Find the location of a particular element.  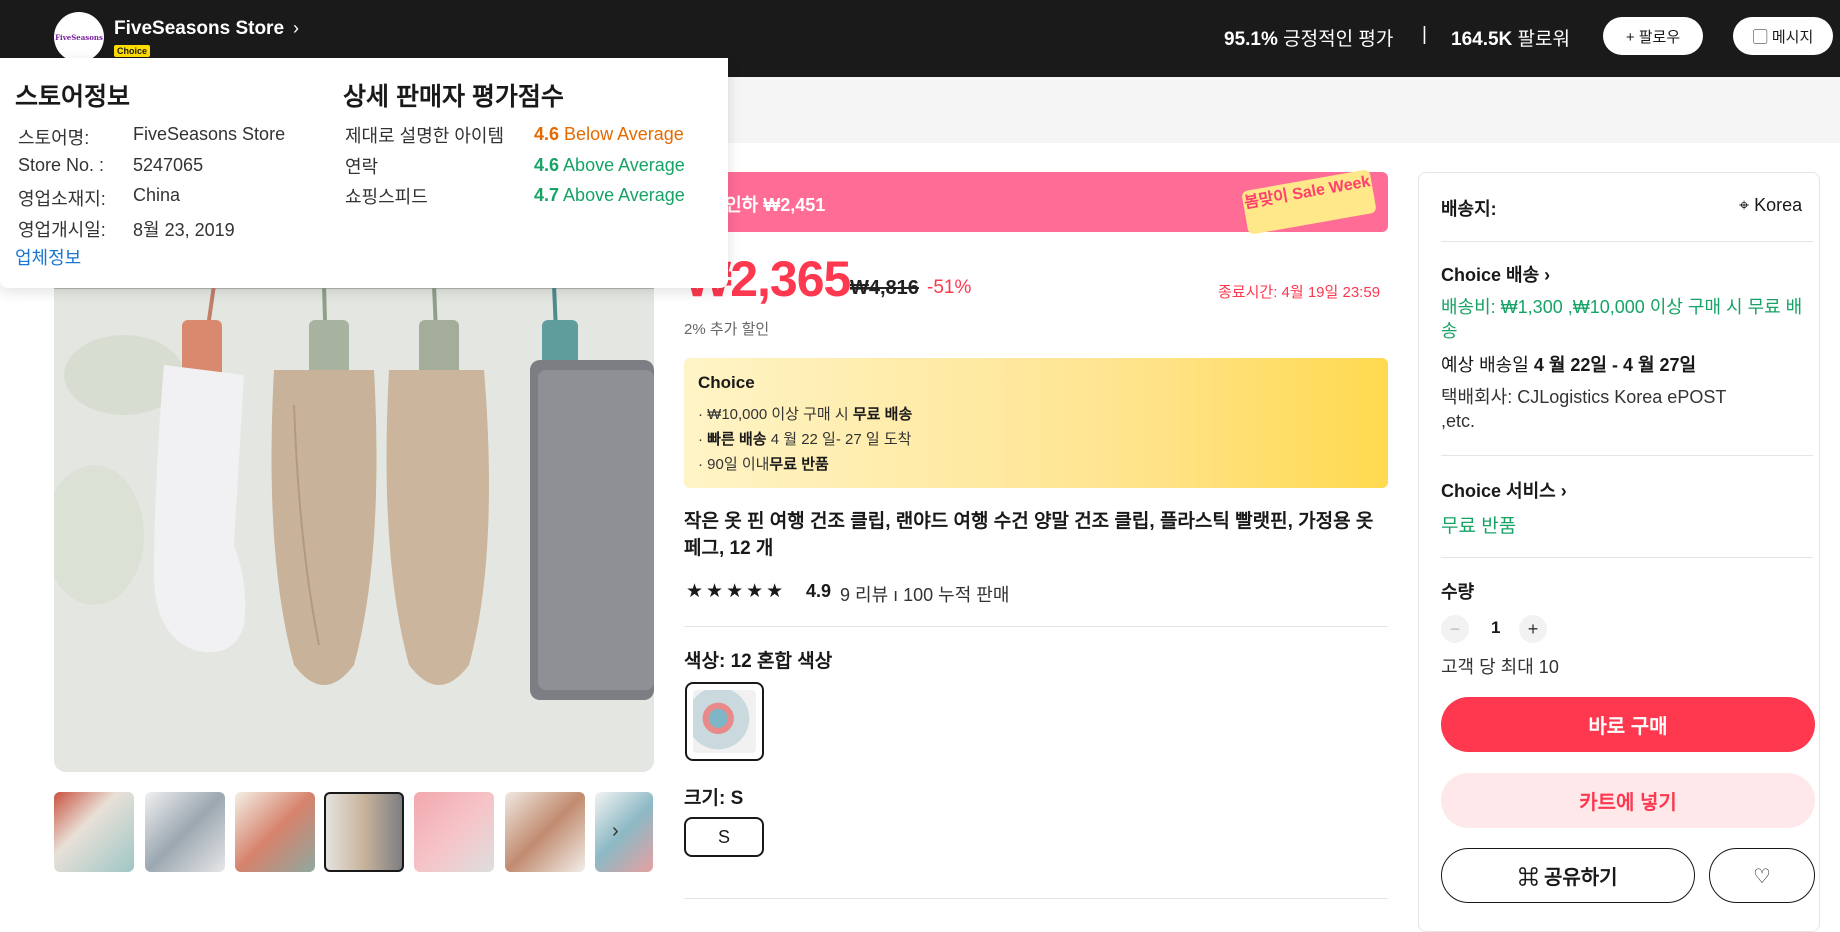

discount-percent: -51% is located at coordinates (949, 287).